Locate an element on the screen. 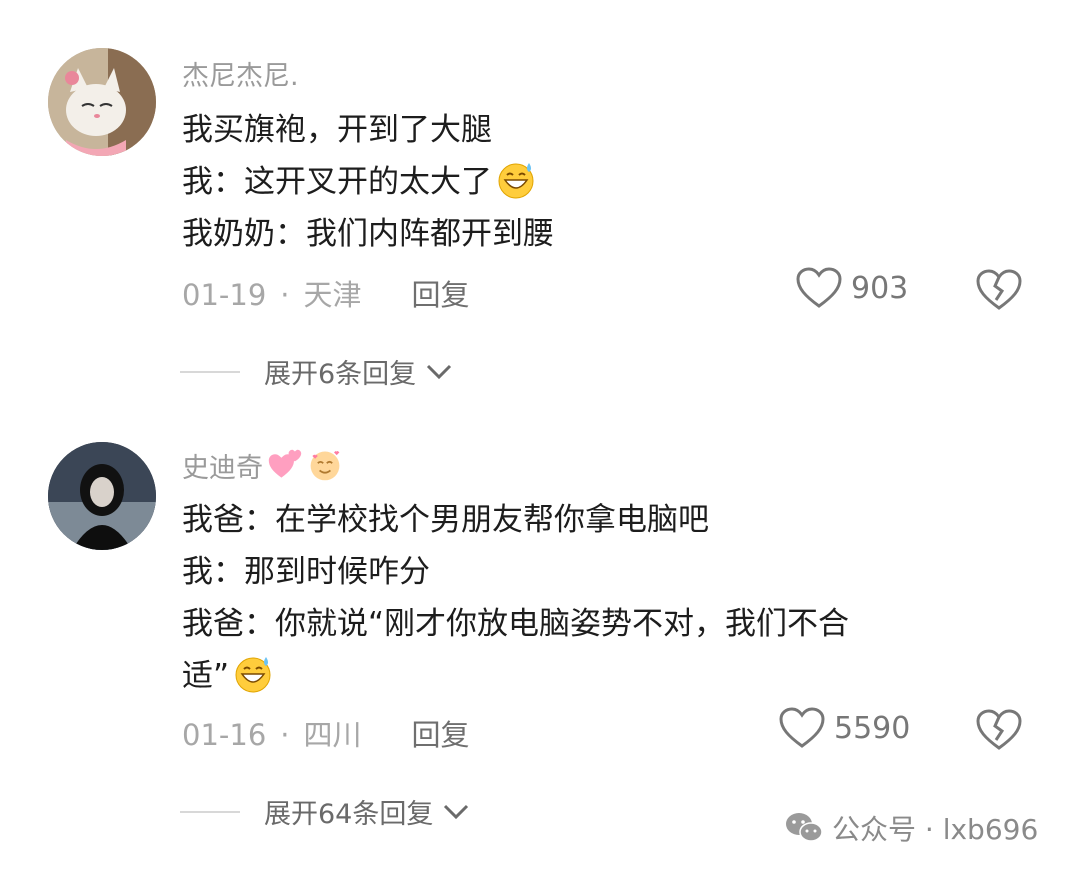 This screenshot has height=869, width=1080. comment-line-text: 适” is located at coordinates (206, 676).